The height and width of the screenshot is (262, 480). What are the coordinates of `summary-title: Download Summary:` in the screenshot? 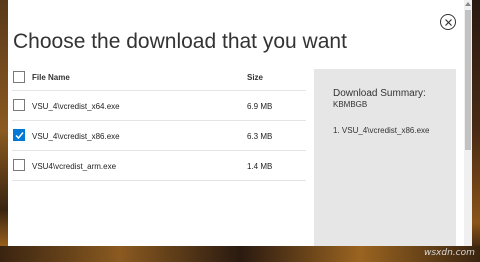 It's located at (379, 93).